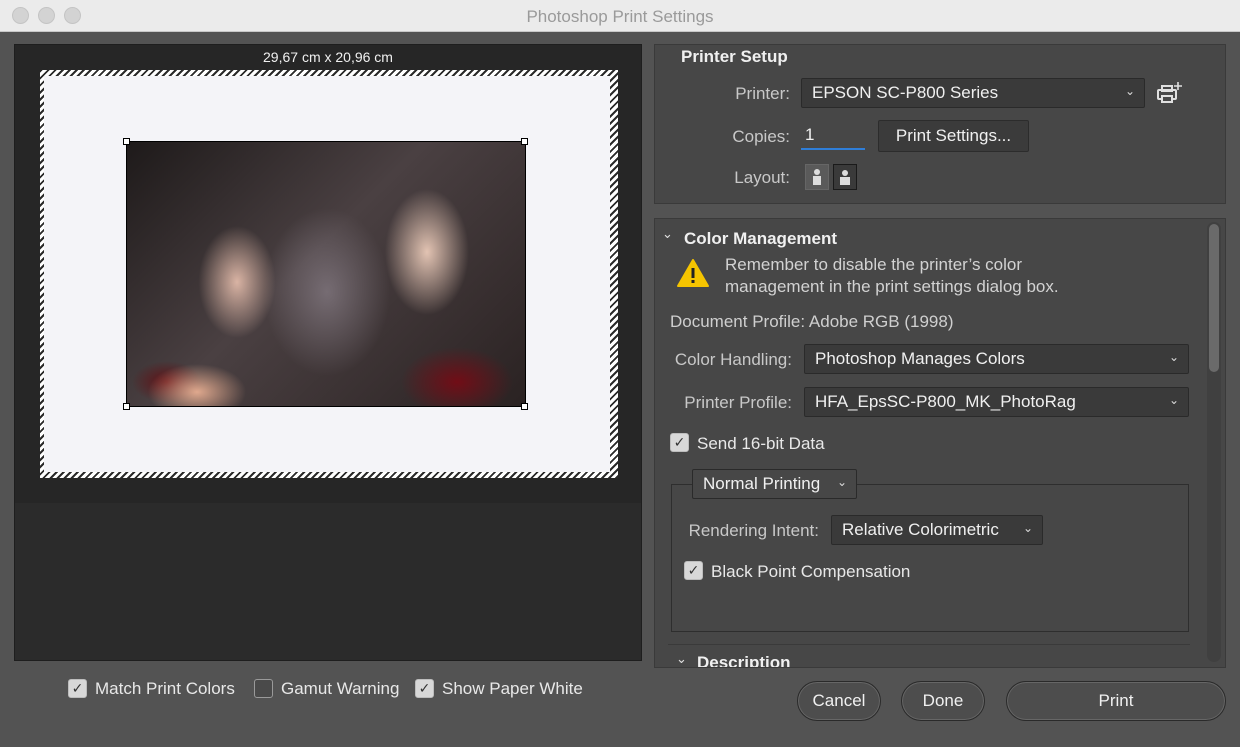 This screenshot has height=747, width=1240. I want to click on show-paper-white-checkbox: ✓, so click(424, 688).